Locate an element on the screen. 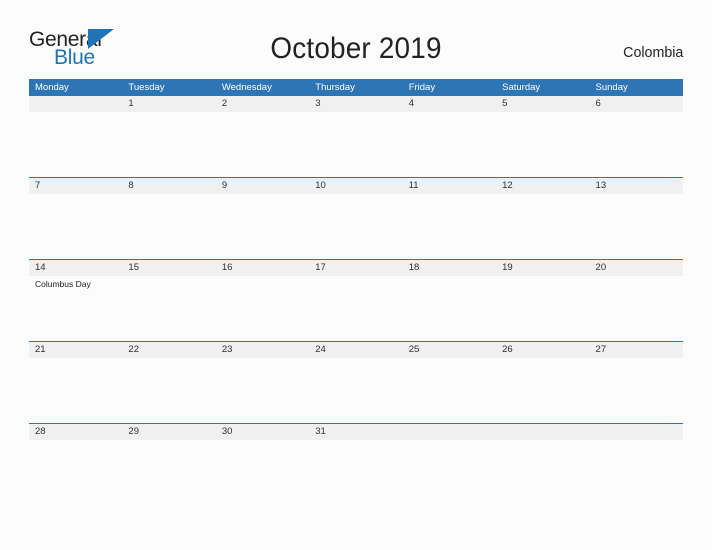 The image size is (712, 550). country-label: Colombia is located at coordinates (652, 52).